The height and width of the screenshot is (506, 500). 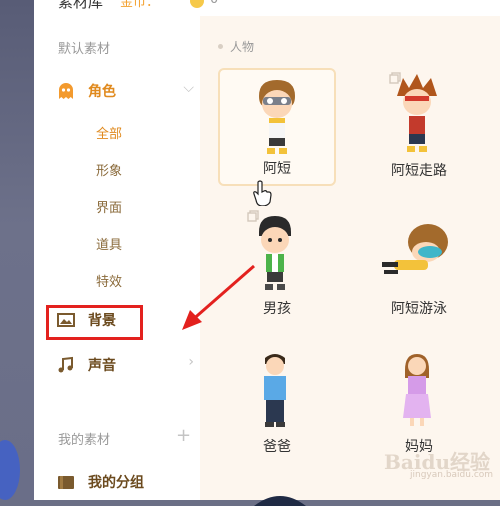 What do you see at coordinates (242, 47) in the screenshot?
I see `category-label: 人物` at bounding box center [242, 47].